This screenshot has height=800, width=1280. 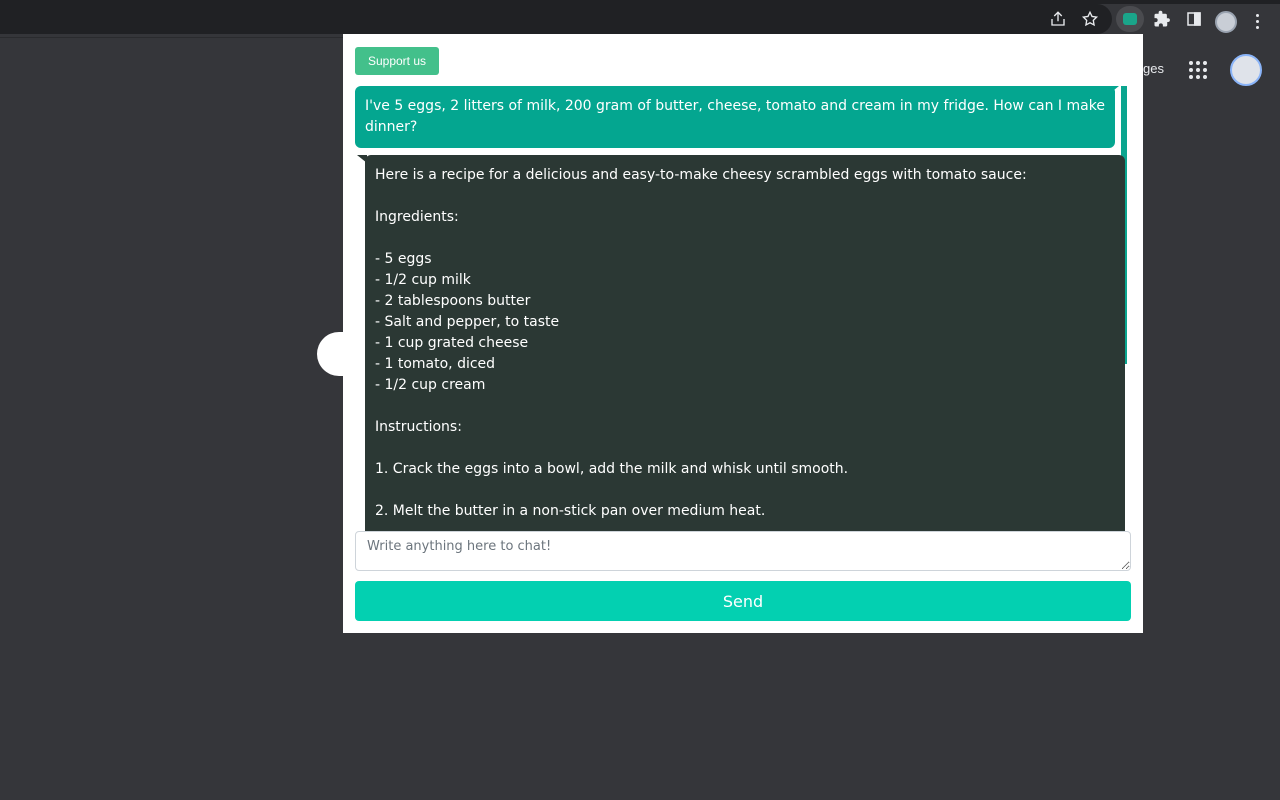 I want to click on address-bar, so click(x=556, y=19).